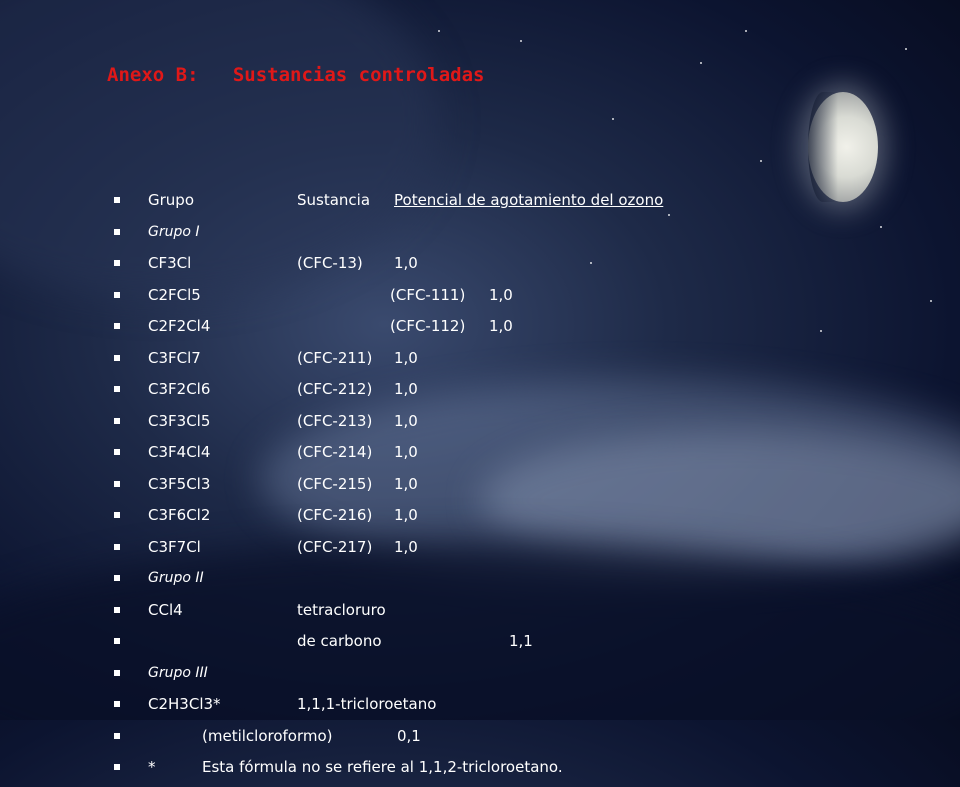  What do you see at coordinates (843, 147) in the screenshot?
I see `moon-image` at bounding box center [843, 147].